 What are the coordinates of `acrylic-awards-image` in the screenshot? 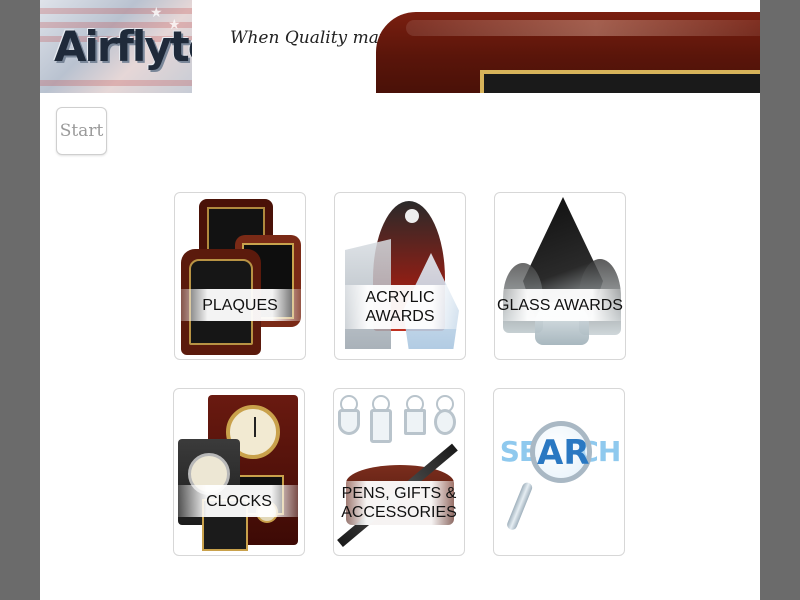 It's located at (400, 276).